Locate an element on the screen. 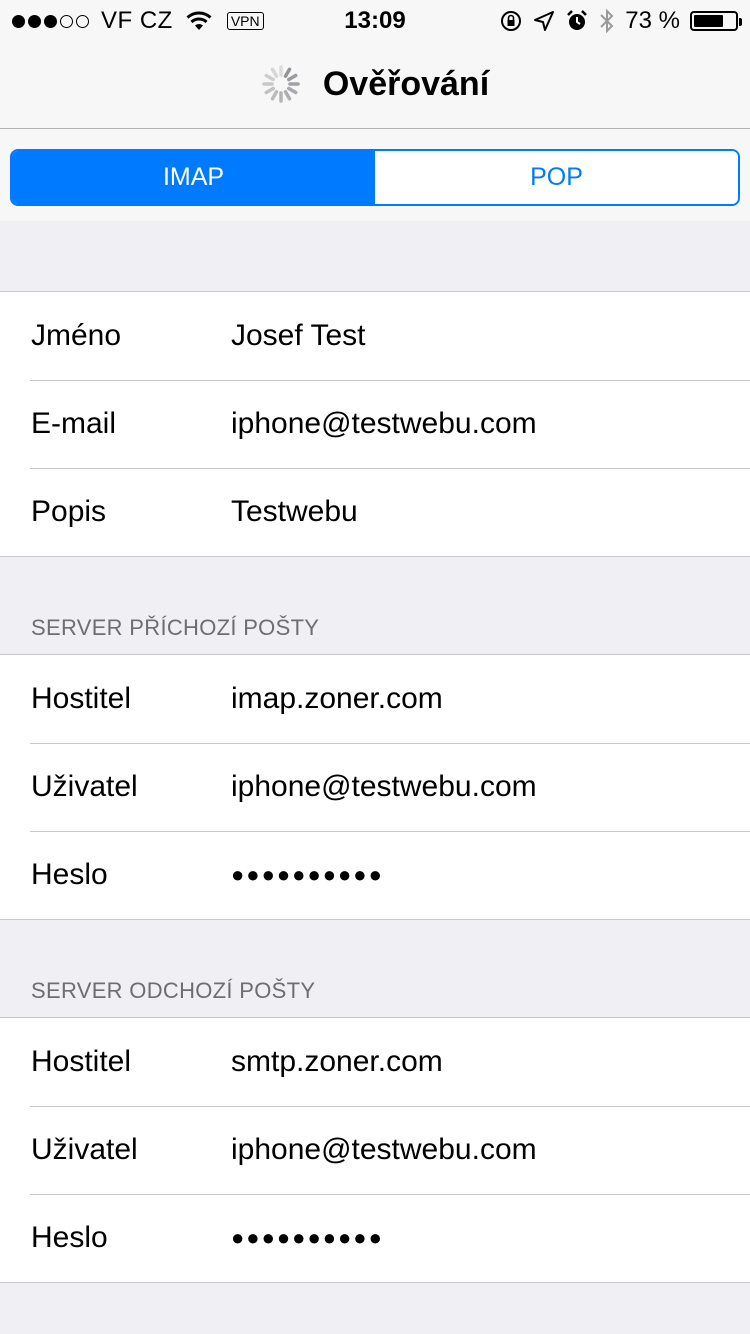  outgoing-user-field: iphone@testwebu.com is located at coordinates (384, 1150).